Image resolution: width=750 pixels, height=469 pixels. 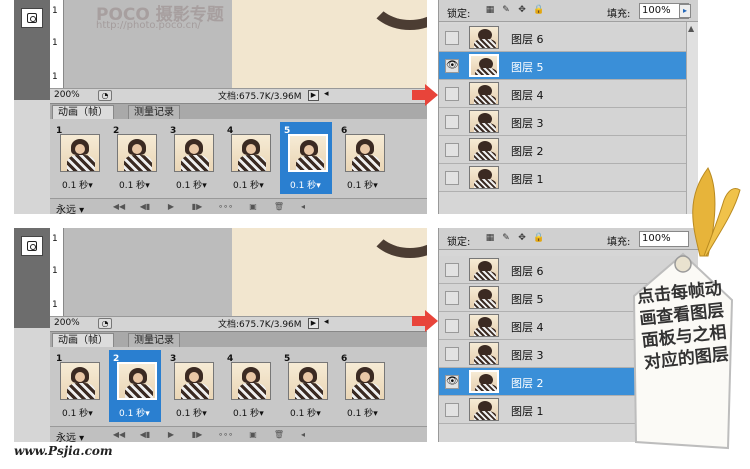 I want to click on ribbon-icon, so click(x=716, y=212).